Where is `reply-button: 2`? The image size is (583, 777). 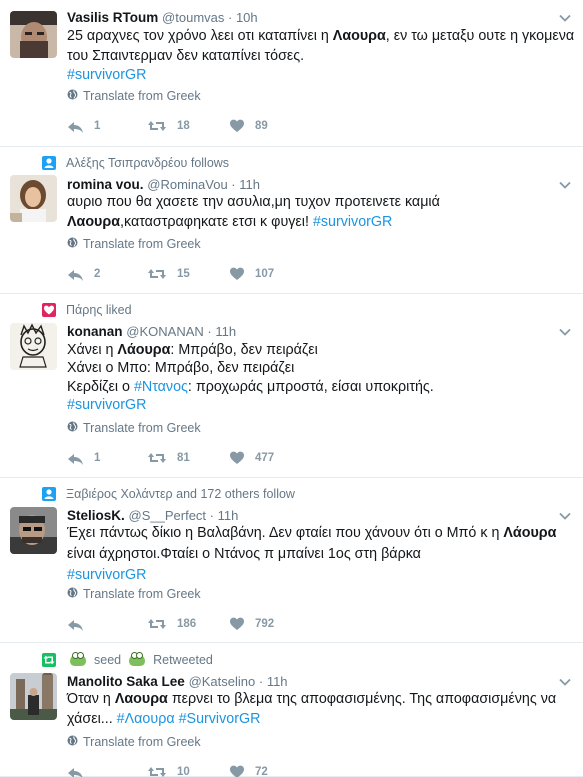 reply-button: 2 is located at coordinates (83, 274).